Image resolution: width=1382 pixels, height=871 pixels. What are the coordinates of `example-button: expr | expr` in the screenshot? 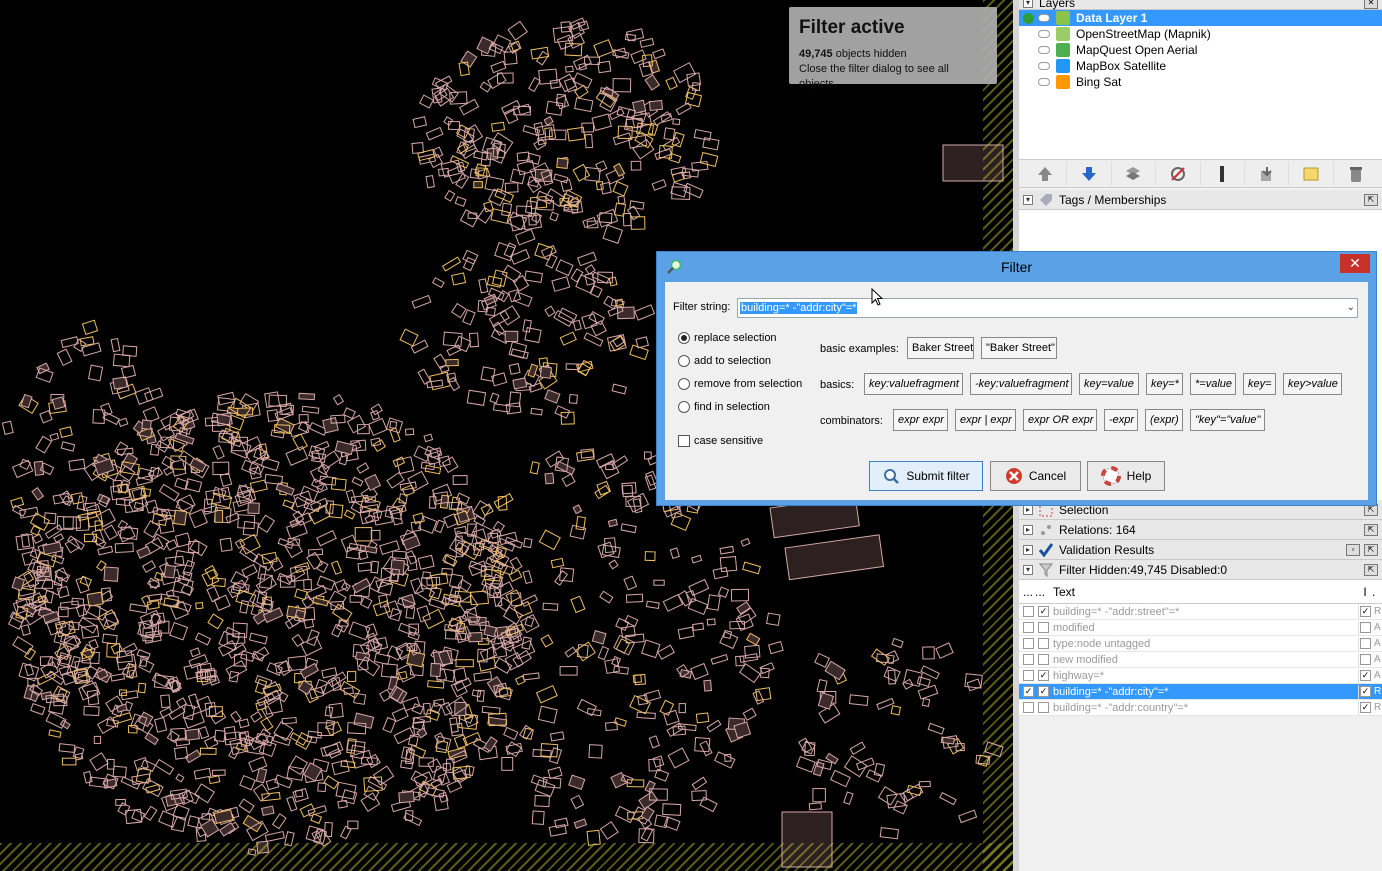 It's located at (985, 420).